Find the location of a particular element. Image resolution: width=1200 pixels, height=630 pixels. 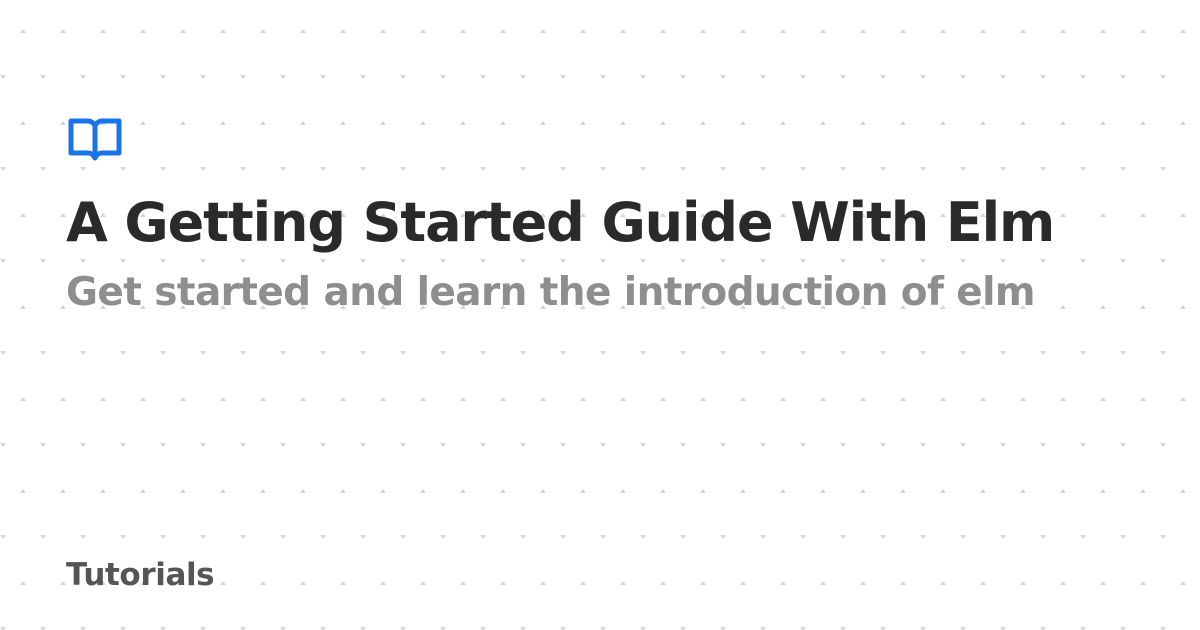

post-title: A Getting Started Guide With Elm is located at coordinates (560, 222).